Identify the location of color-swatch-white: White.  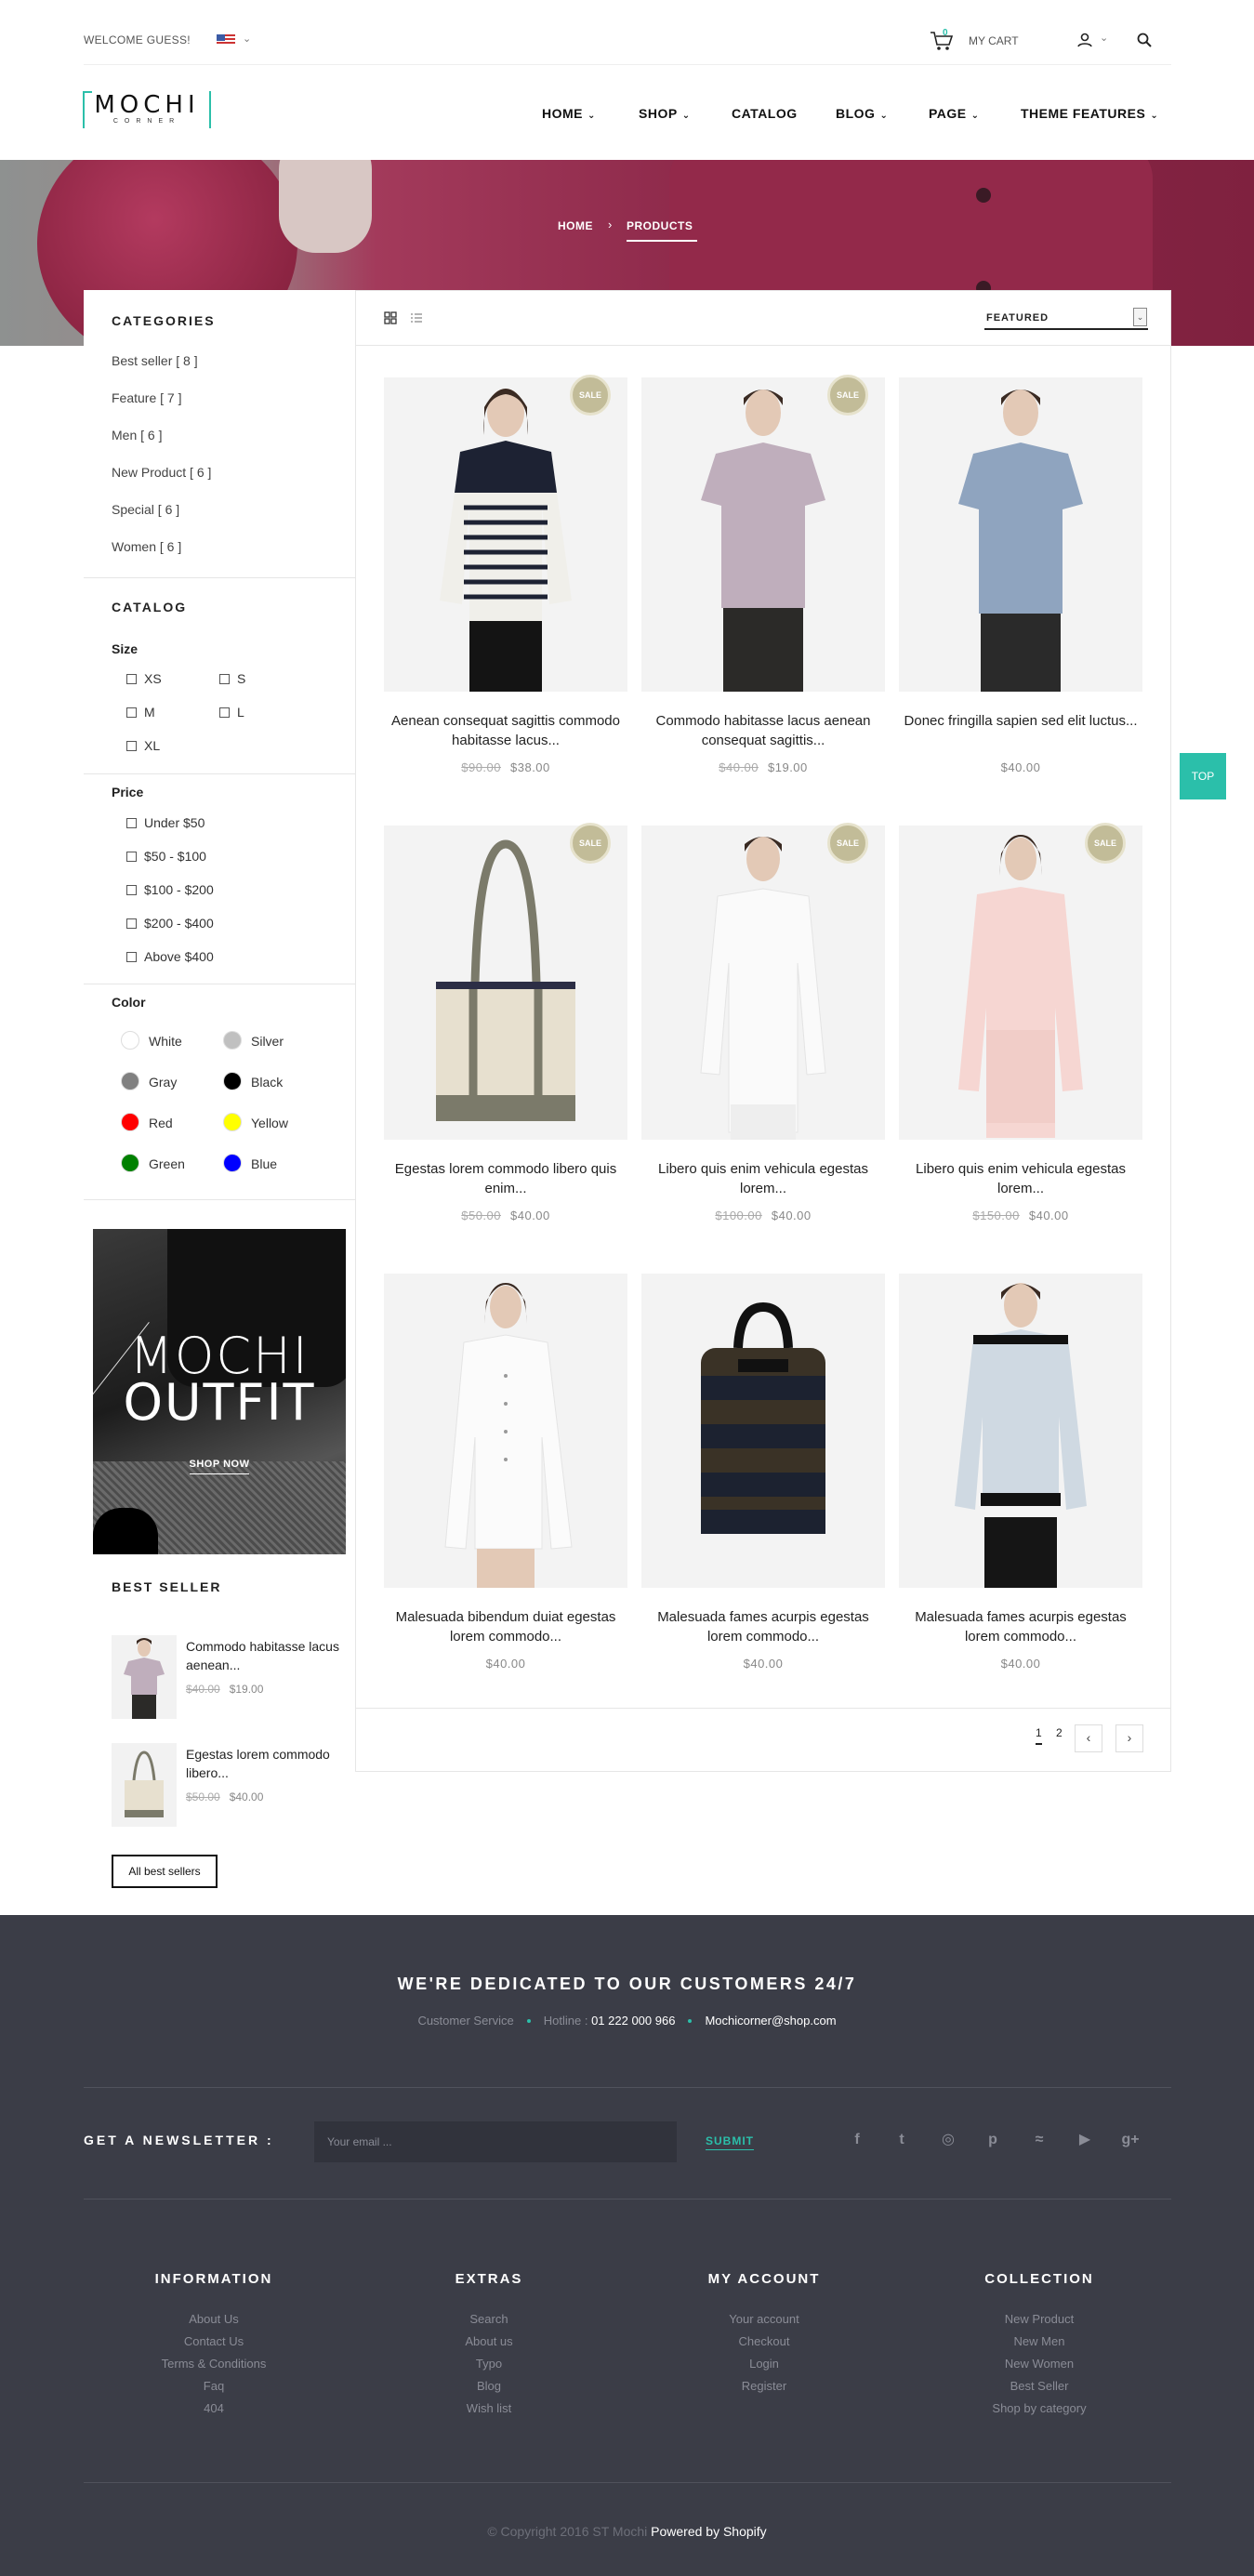
(151, 1040).